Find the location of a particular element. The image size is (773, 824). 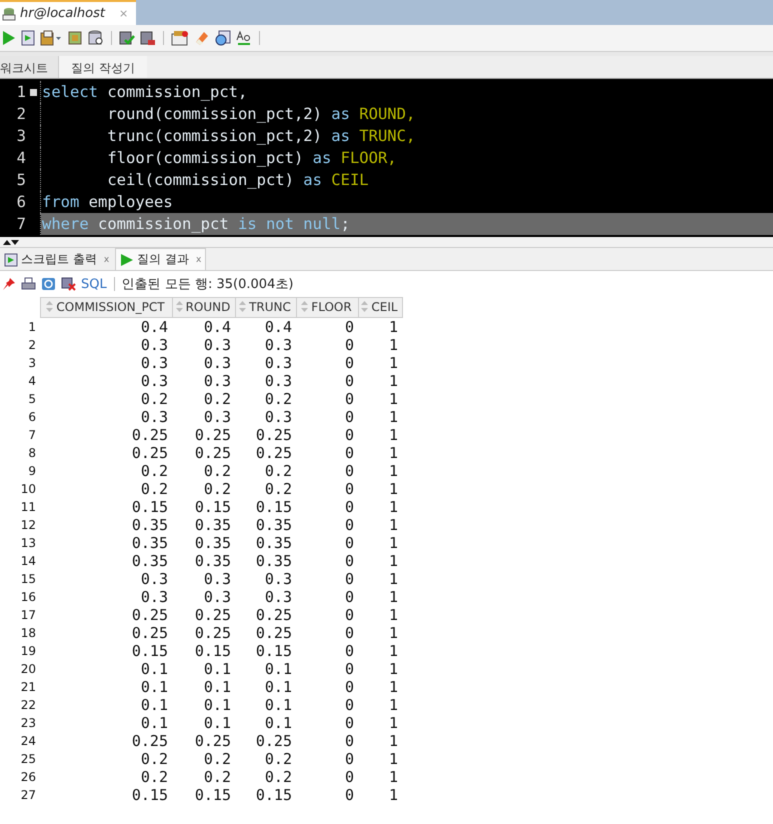

eraser-icon is located at coordinates (202, 38).